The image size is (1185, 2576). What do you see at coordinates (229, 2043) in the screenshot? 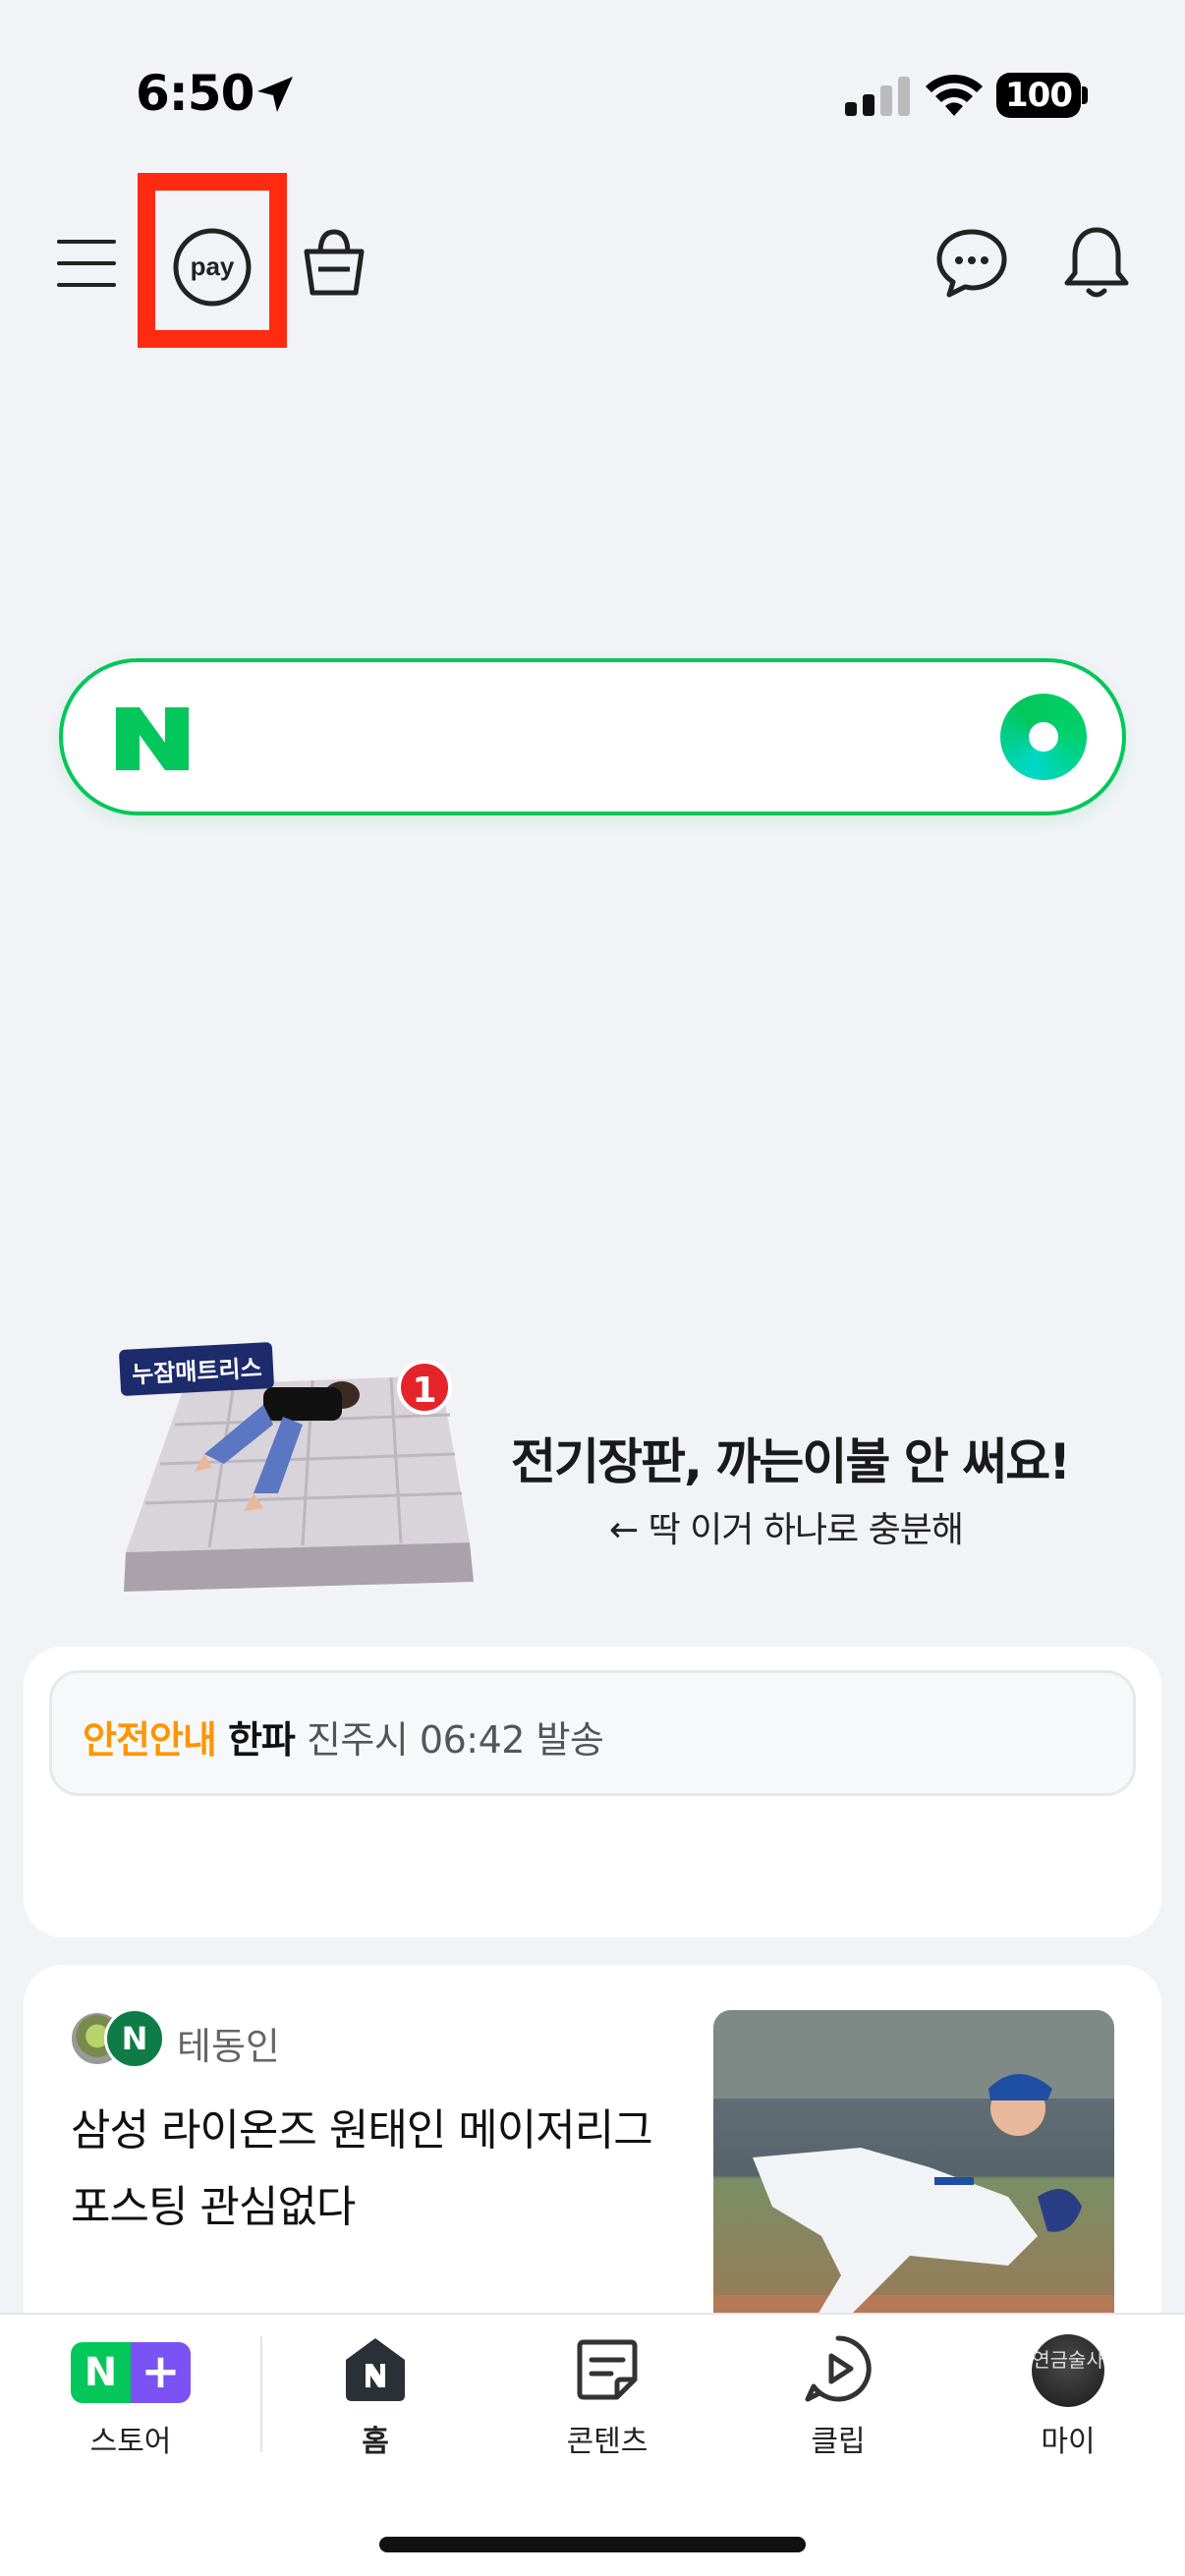
I see `news-source: 테동인` at bounding box center [229, 2043].